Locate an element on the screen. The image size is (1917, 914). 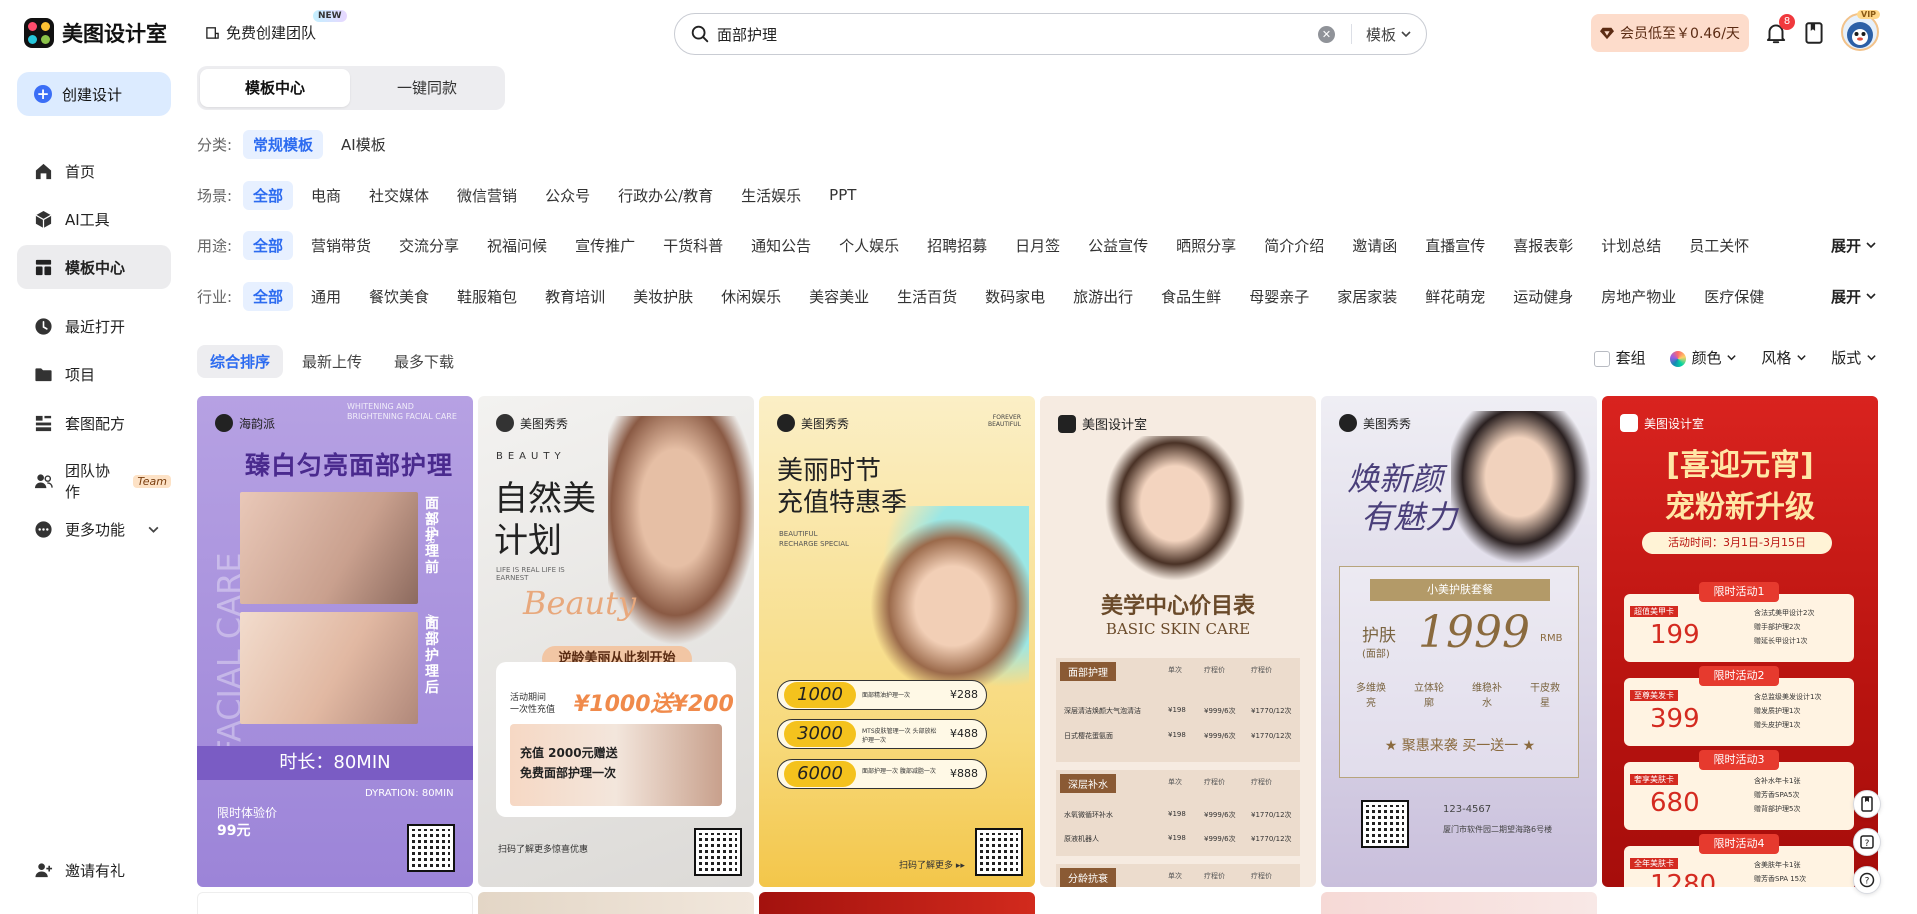
filter-chip: 员工关怀 is located at coordinates (1719, 245).